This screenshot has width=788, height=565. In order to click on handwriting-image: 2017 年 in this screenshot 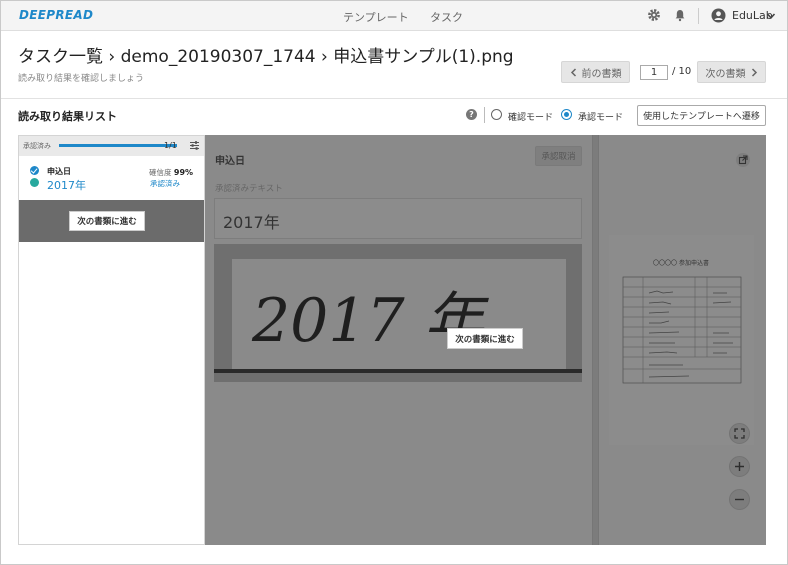, I will do `click(370, 321)`.